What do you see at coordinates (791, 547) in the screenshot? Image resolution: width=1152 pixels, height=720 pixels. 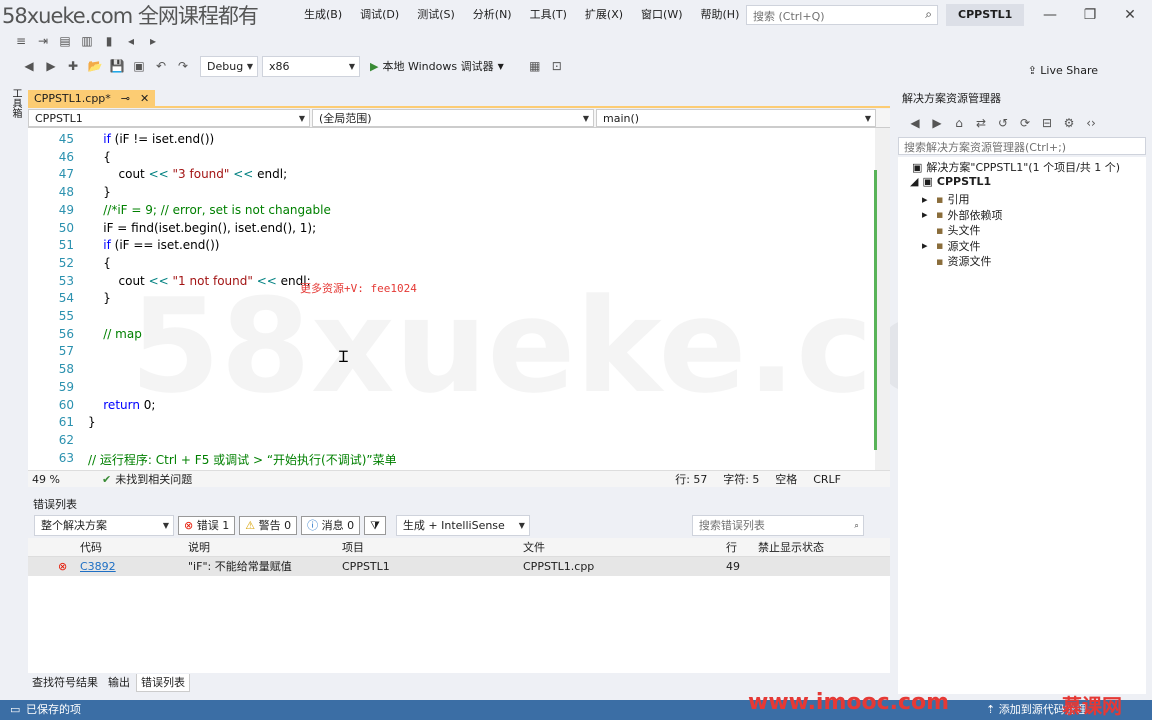 I see `col-suppress: 禁止显示状态` at bounding box center [791, 547].